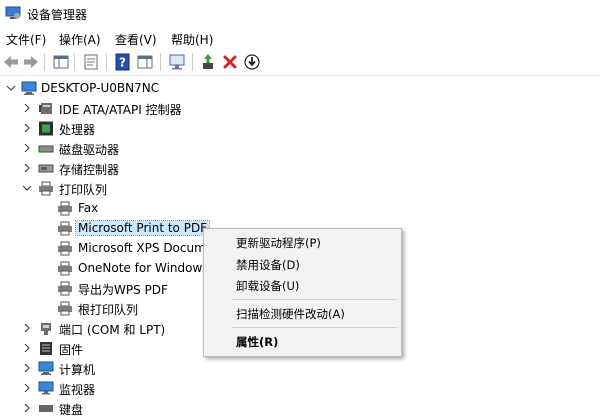  What do you see at coordinates (252, 62) in the screenshot?
I see `enable-device-icon` at bounding box center [252, 62].